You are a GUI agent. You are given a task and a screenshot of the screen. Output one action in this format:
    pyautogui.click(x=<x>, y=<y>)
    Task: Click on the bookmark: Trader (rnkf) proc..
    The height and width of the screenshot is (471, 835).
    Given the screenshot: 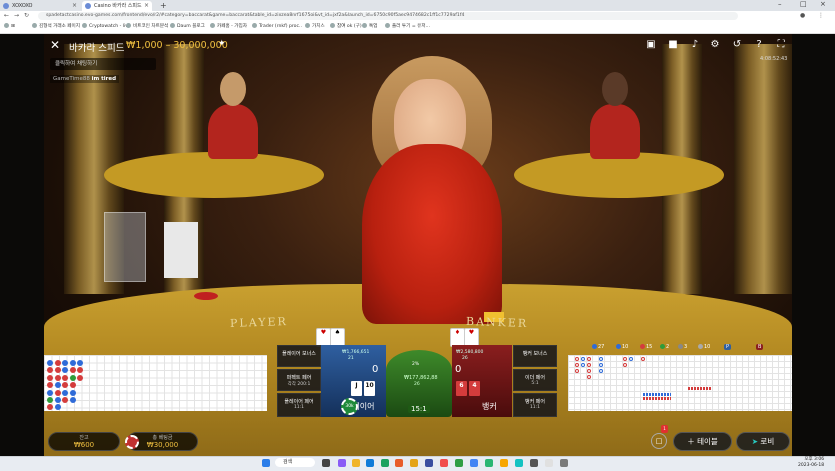 What is the action you would take?
    pyautogui.click(x=277, y=26)
    